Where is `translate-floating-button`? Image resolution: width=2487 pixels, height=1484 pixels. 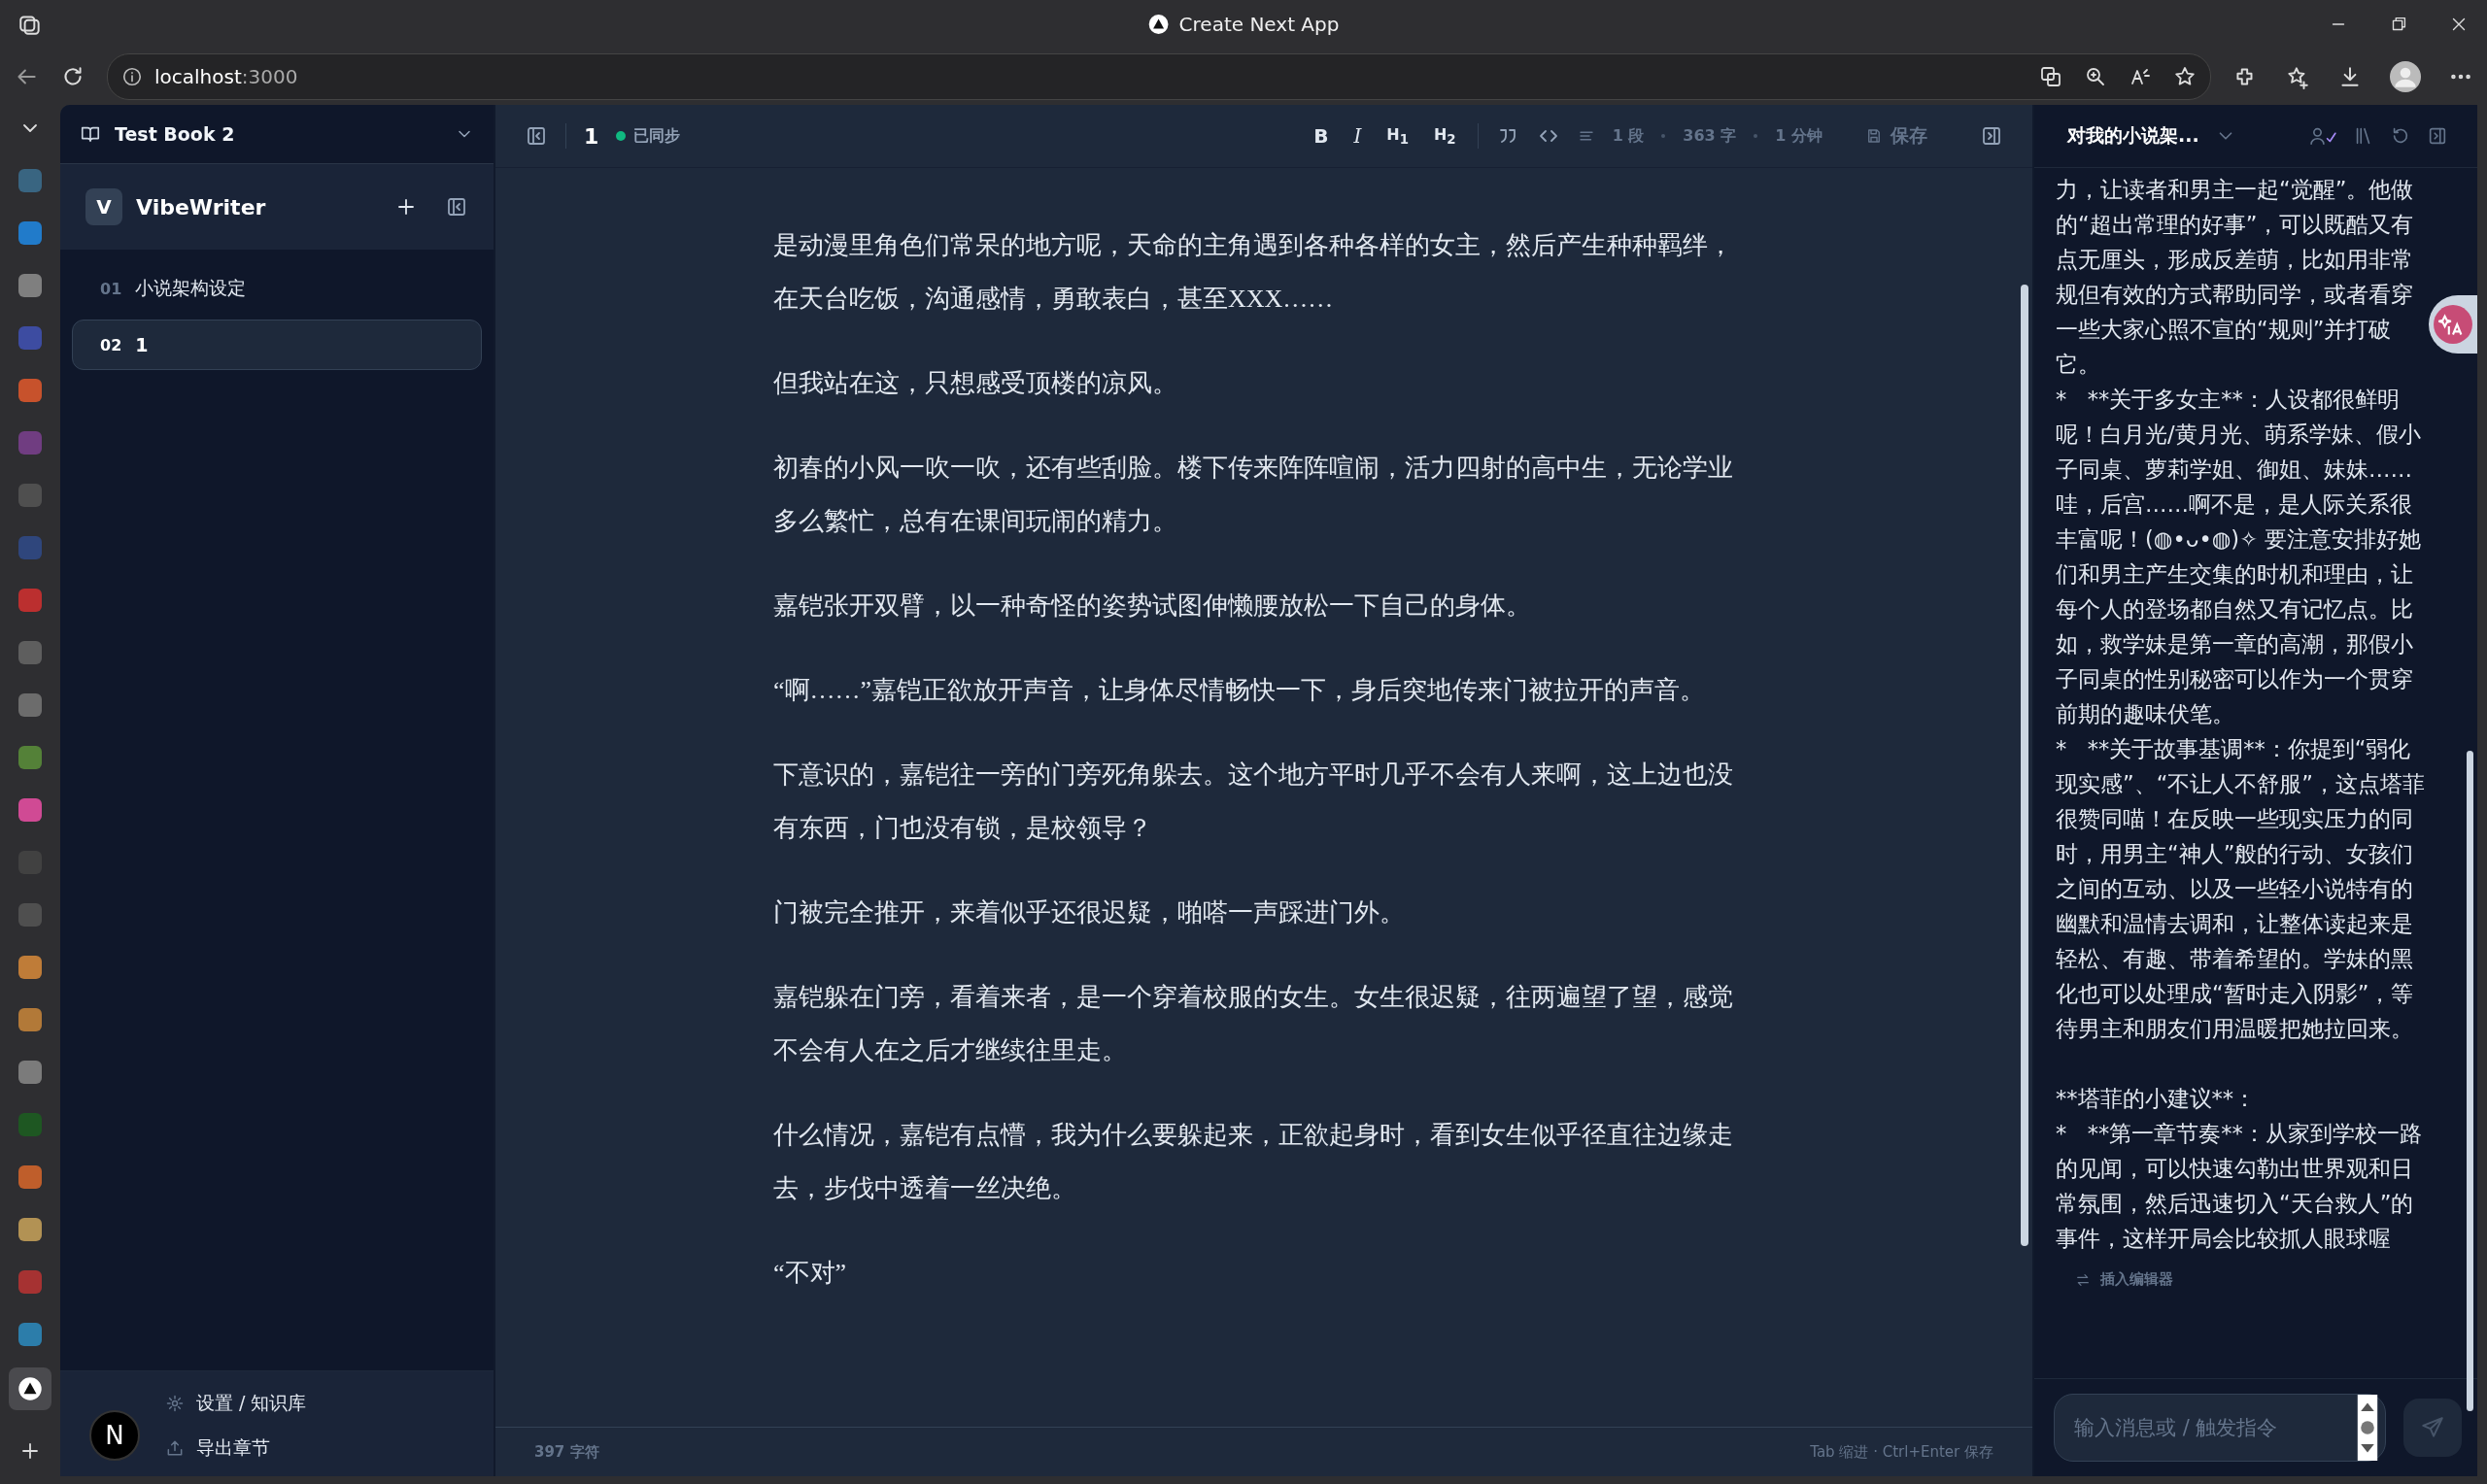 translate-floating-button is located at coordinates (2453, 324).